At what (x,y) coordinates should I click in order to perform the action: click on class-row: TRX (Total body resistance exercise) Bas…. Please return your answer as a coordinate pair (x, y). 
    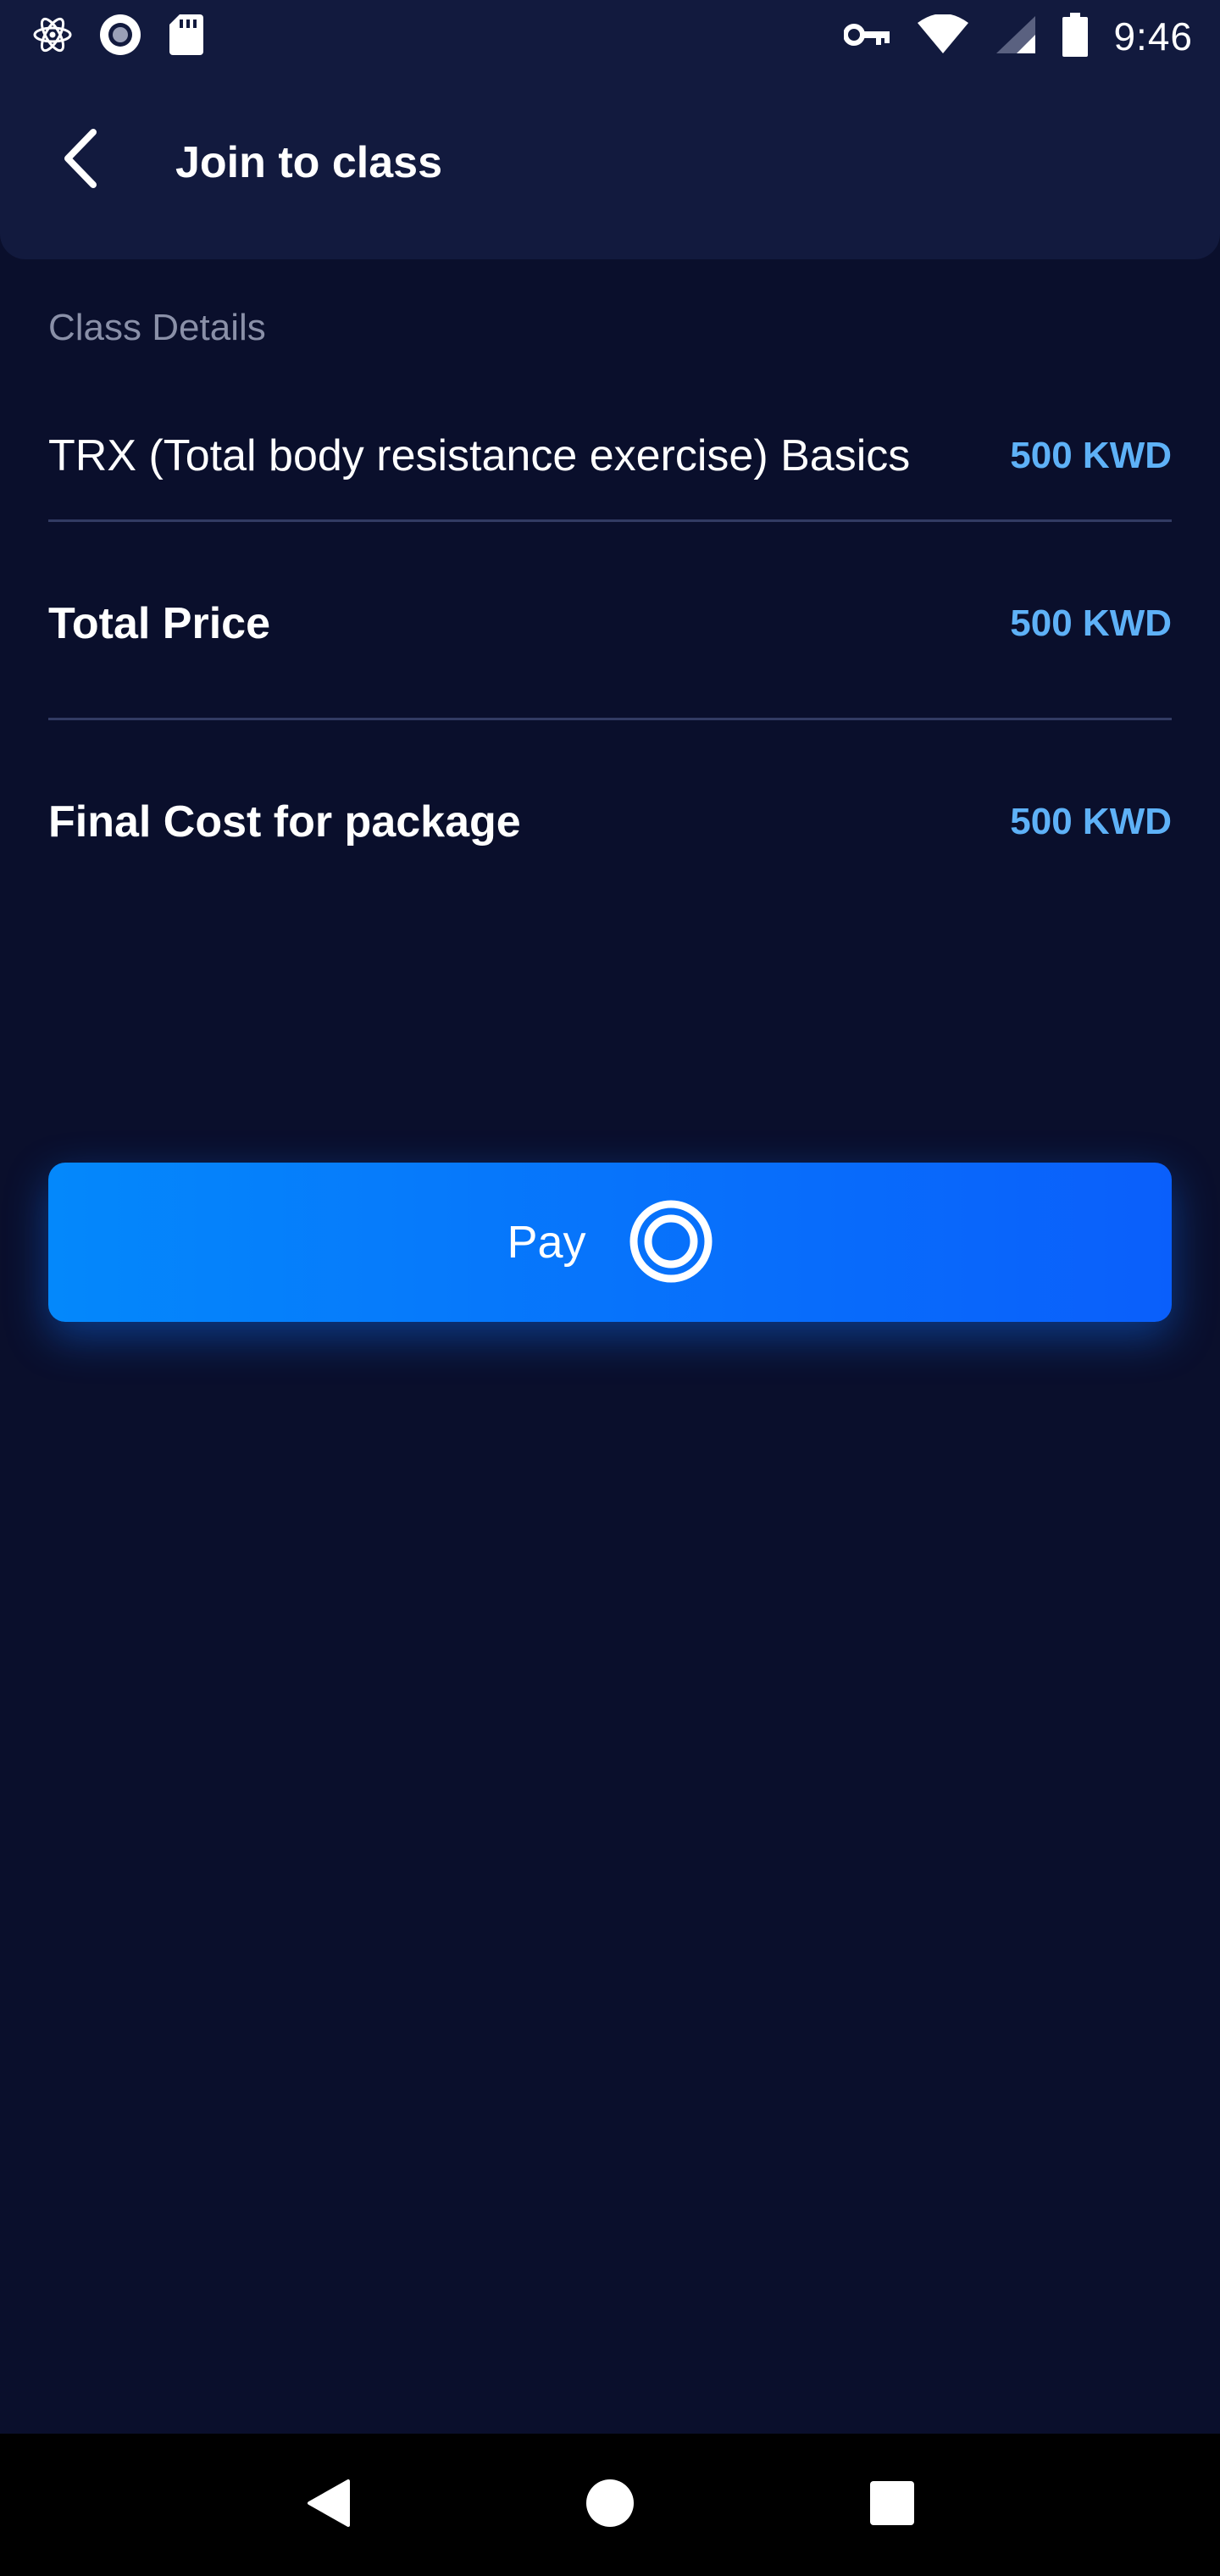
    Looking at the image, I should click on (610, 456).